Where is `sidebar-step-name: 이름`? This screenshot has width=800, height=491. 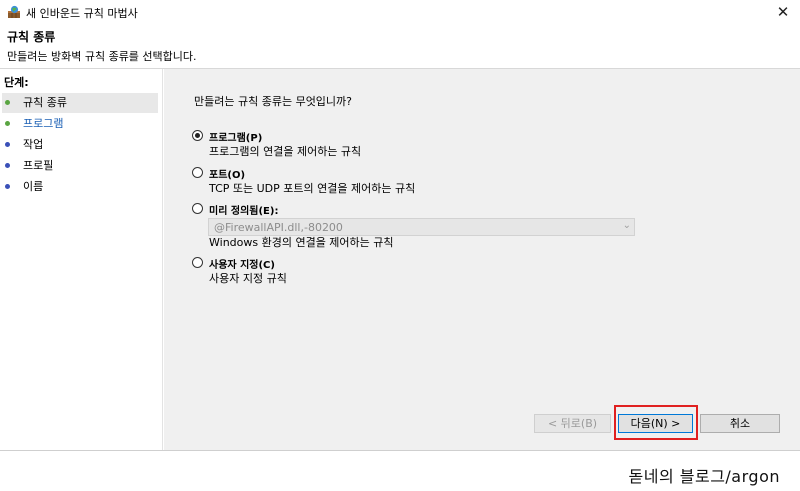
sidebar-step-name: 이름 is located at coordinates (80, 187).